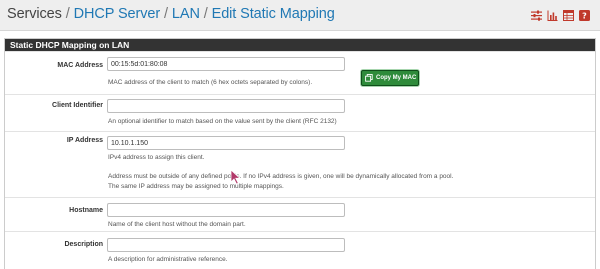 This screenshot has width=600, height=269. I want to click on breadcrumb-dhcp-server-link: DHCP Server, so click(117, 14).